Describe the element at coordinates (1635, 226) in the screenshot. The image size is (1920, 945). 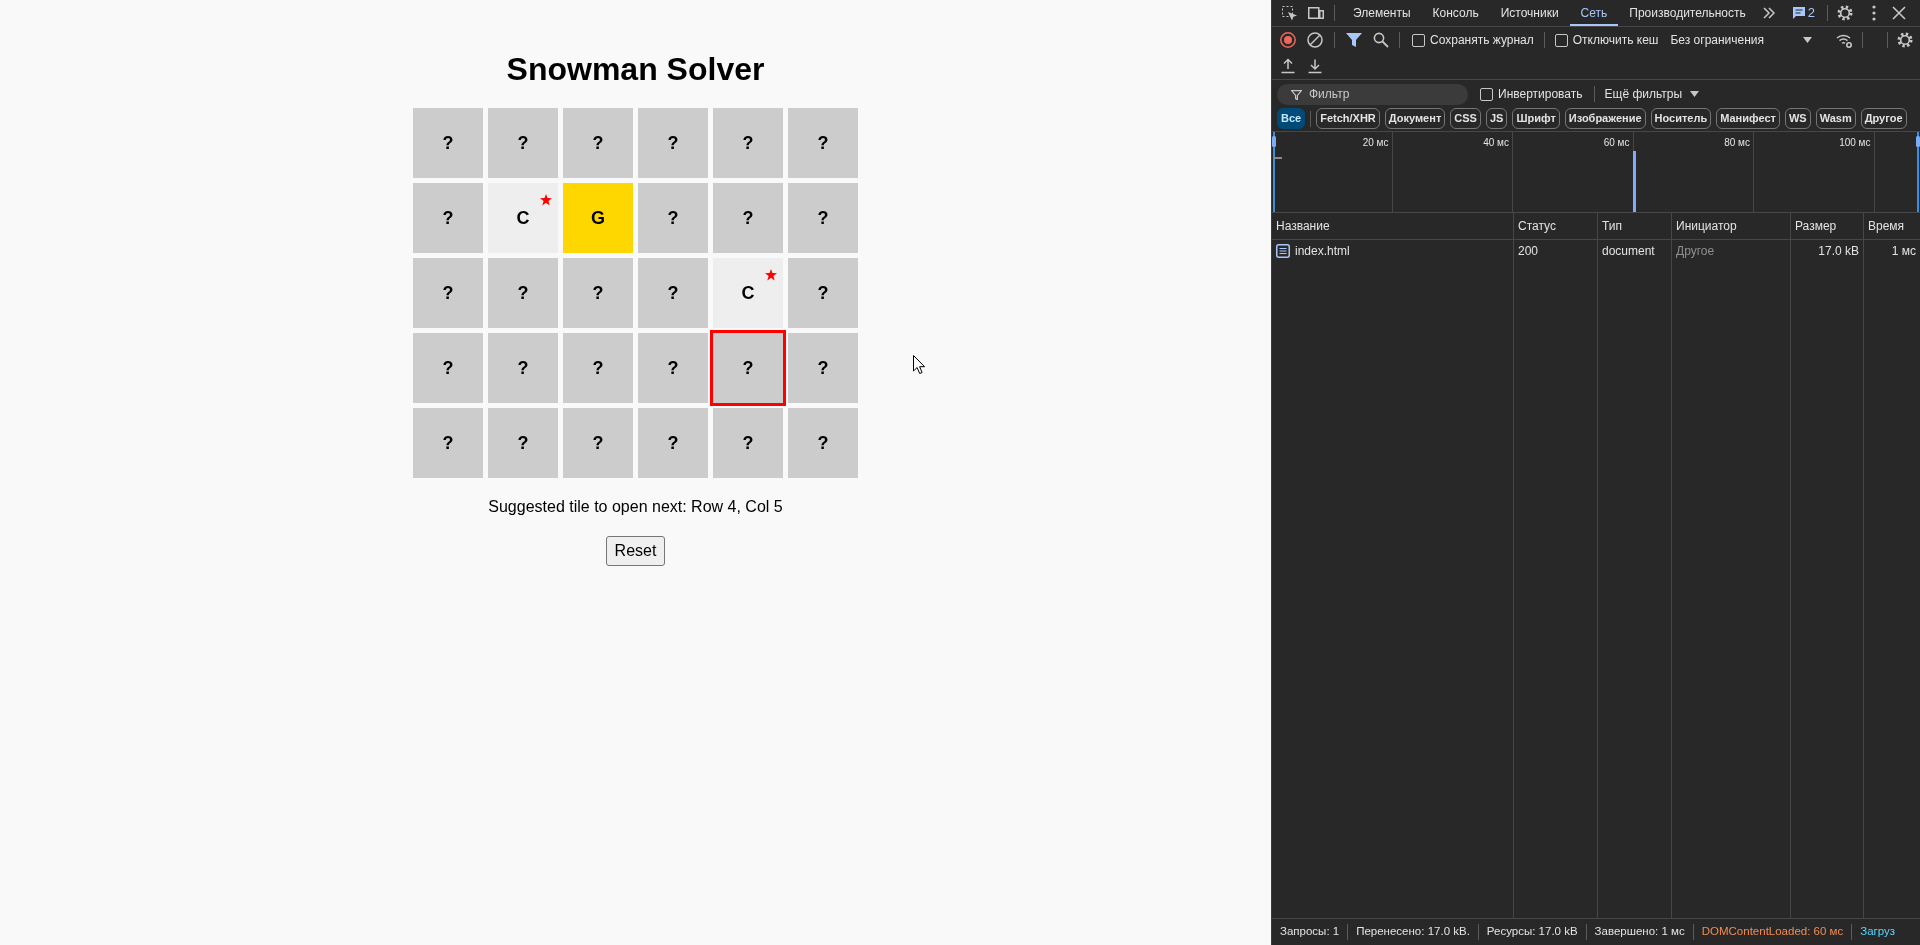
I see `column-header: Тип` at that location.